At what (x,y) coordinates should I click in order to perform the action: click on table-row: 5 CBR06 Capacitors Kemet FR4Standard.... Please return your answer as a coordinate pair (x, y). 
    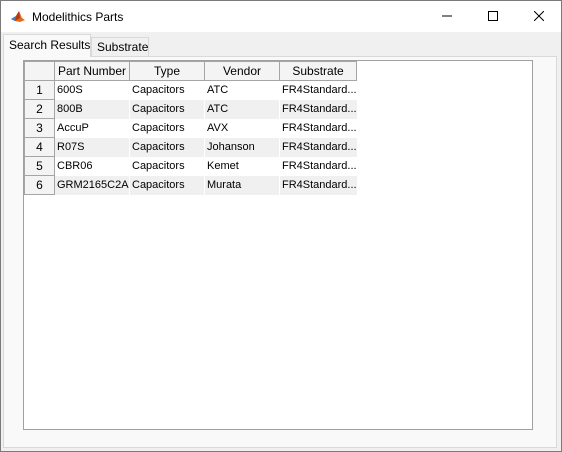
    Looking at the image, I should click on (190, 166).